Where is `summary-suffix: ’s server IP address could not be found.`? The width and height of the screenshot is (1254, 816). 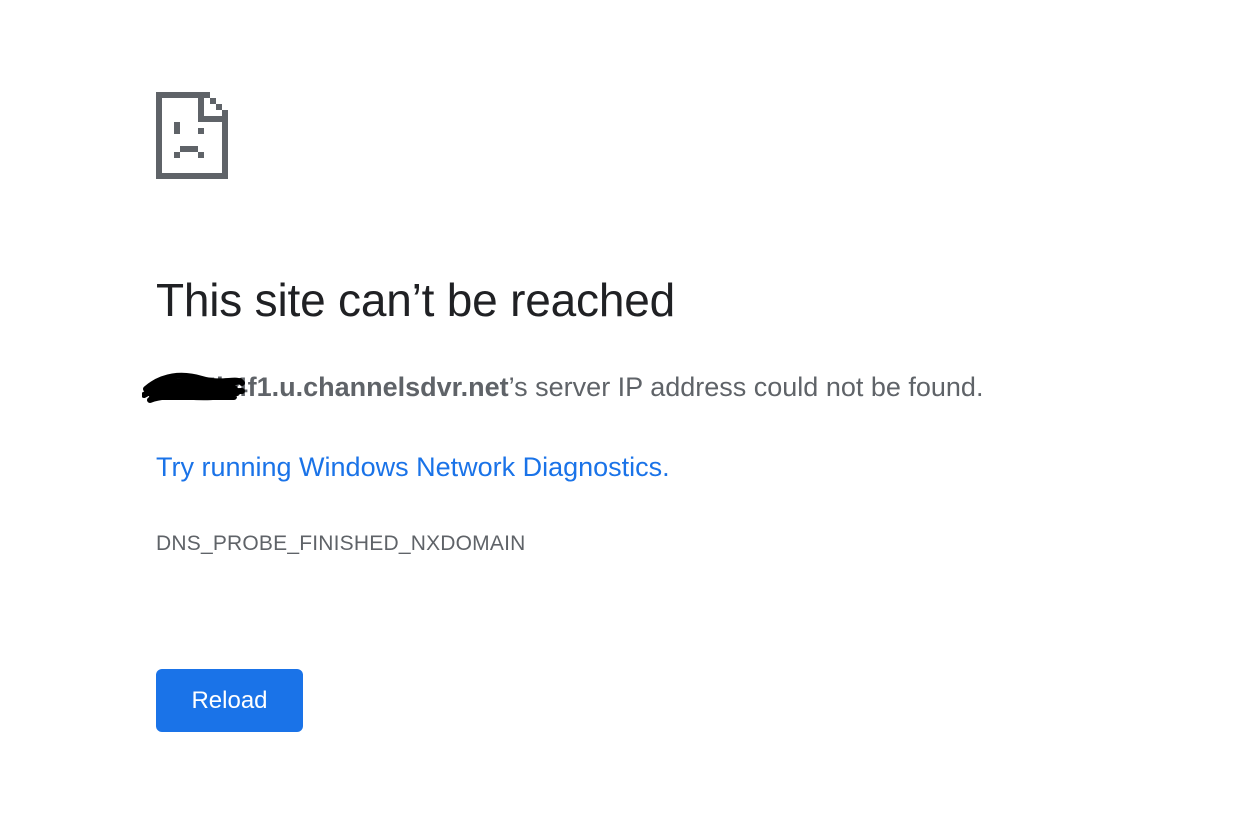 summary-suffix: ’s server IP address could not be found. is located at coordinates (746, 387).